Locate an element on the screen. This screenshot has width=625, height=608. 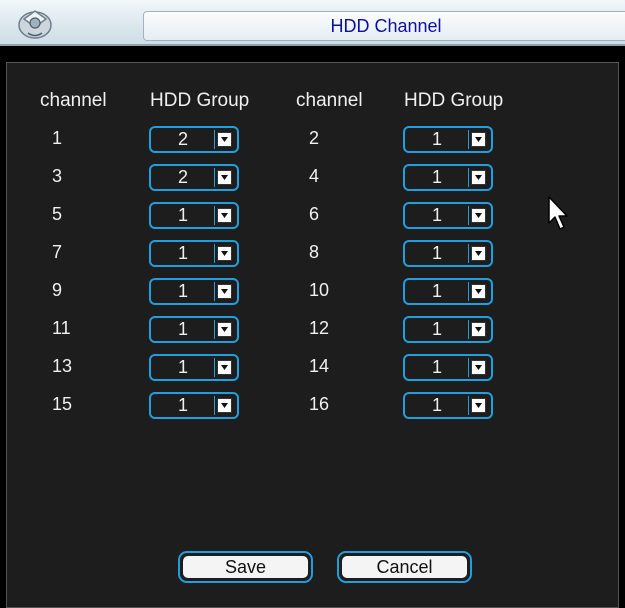
channel-number: 12 is located at coordinates (319, 328).